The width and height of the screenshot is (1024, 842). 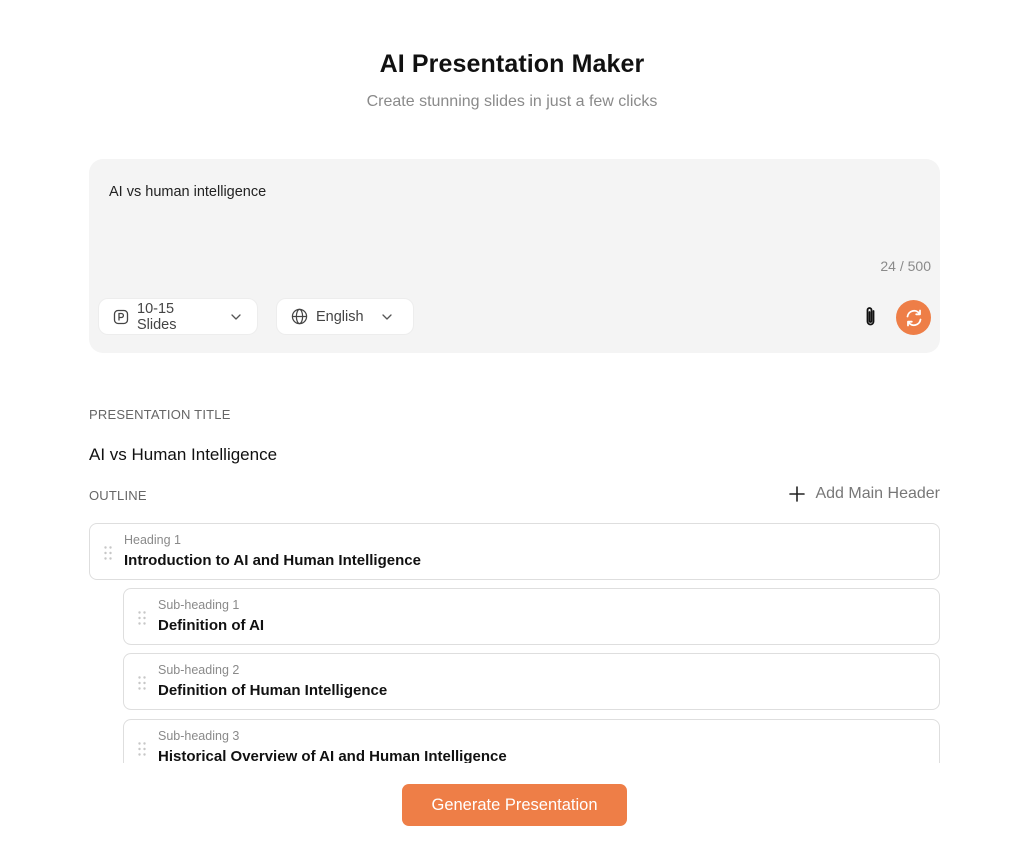 What do you see at coordinates (187, 192) in the screenshot?
I see `prompt-input: AI vs human intelligence` at bounding box center [187, 192].